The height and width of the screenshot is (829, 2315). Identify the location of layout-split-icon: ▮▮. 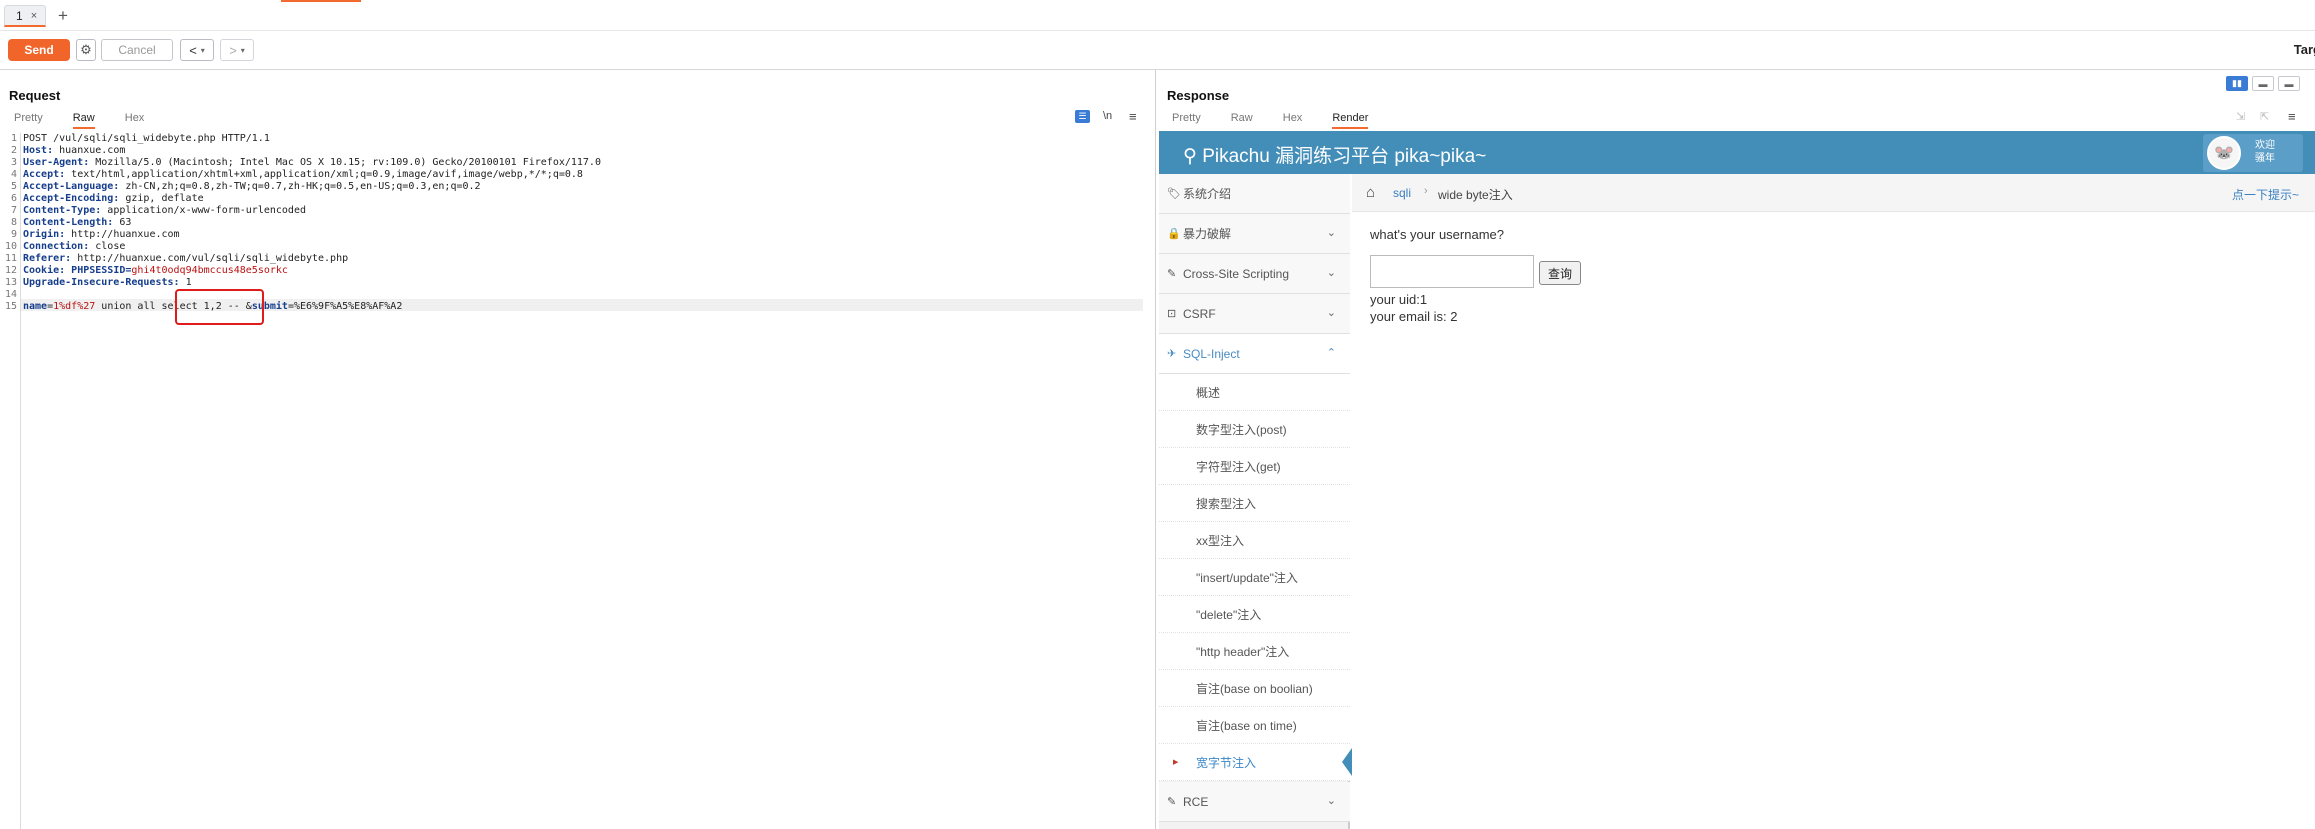
(2237, 83).